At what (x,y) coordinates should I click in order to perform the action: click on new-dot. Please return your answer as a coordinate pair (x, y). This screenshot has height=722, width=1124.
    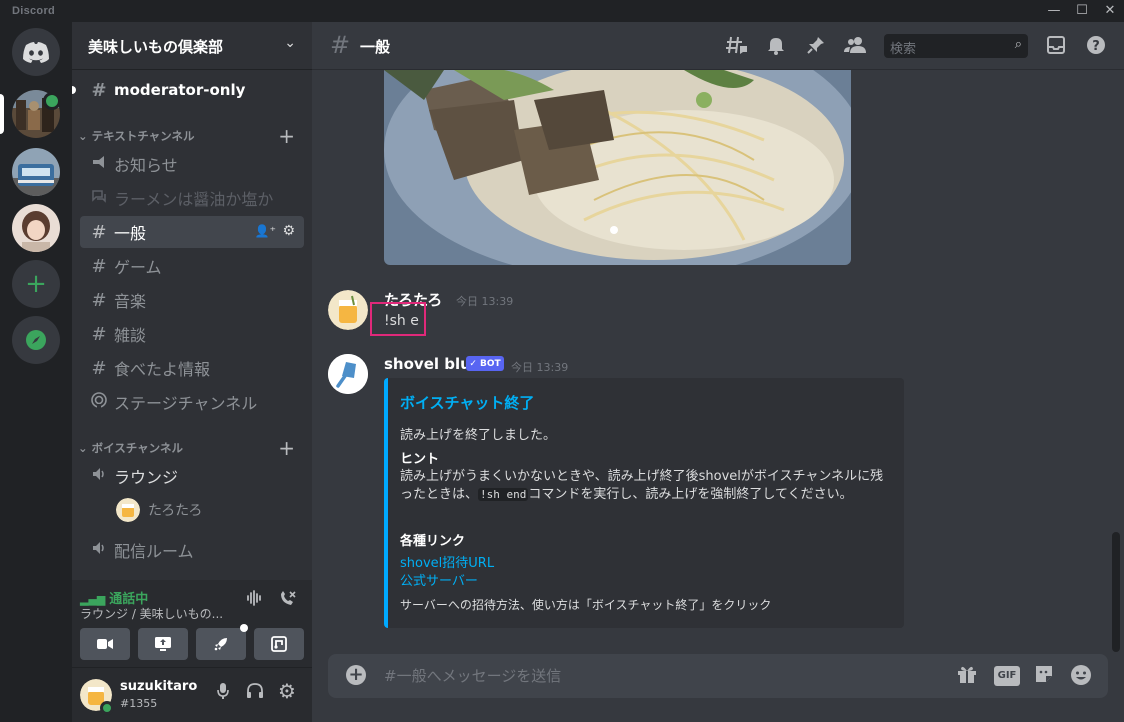
    Looking at the image, I should click on (244, 628).